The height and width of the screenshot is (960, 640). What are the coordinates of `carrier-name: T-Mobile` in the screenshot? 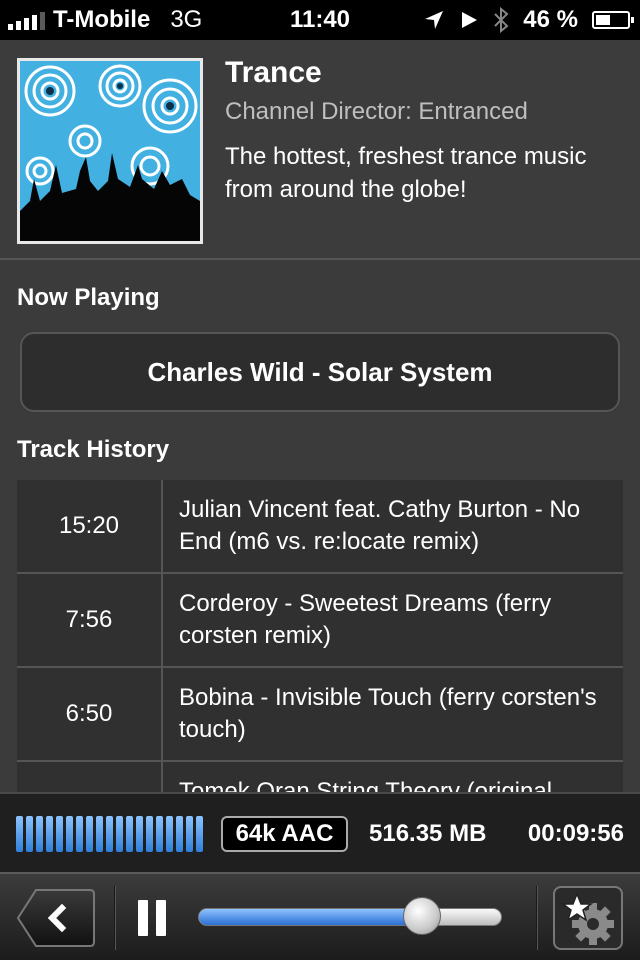 It's located at (102, 19).